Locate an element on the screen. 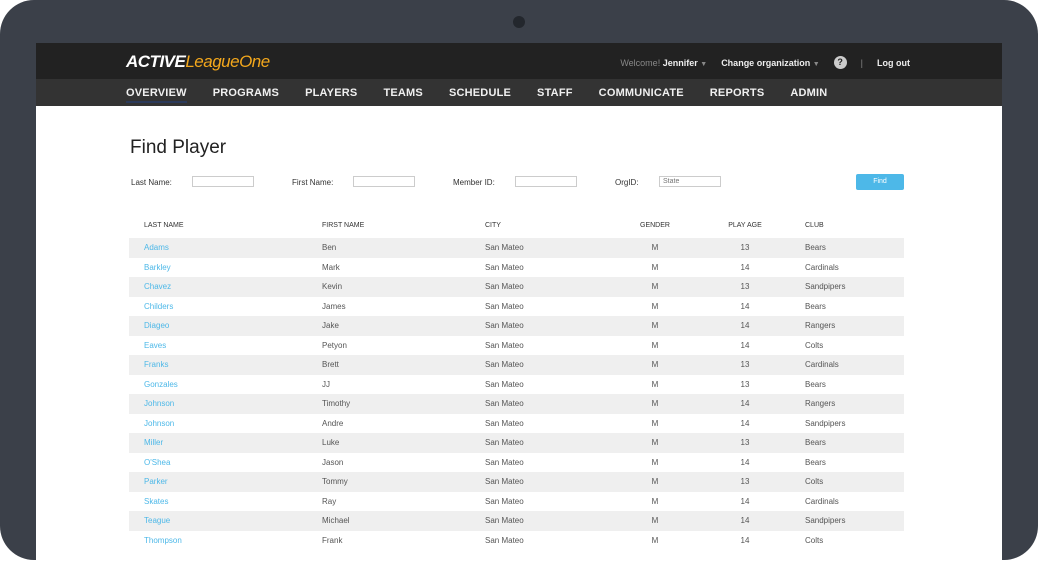  nav-admin: ADMIN is located at coordinates (808, 93).